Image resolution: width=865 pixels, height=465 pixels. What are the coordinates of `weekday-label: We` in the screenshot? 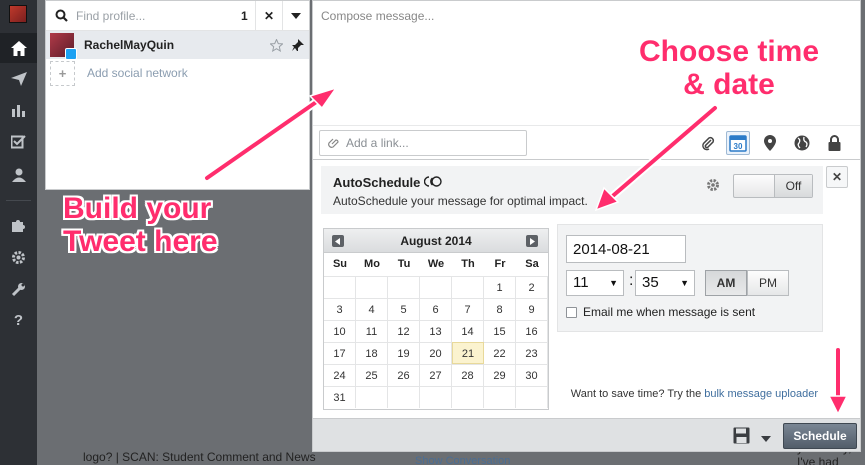 It's located at (436, 264).